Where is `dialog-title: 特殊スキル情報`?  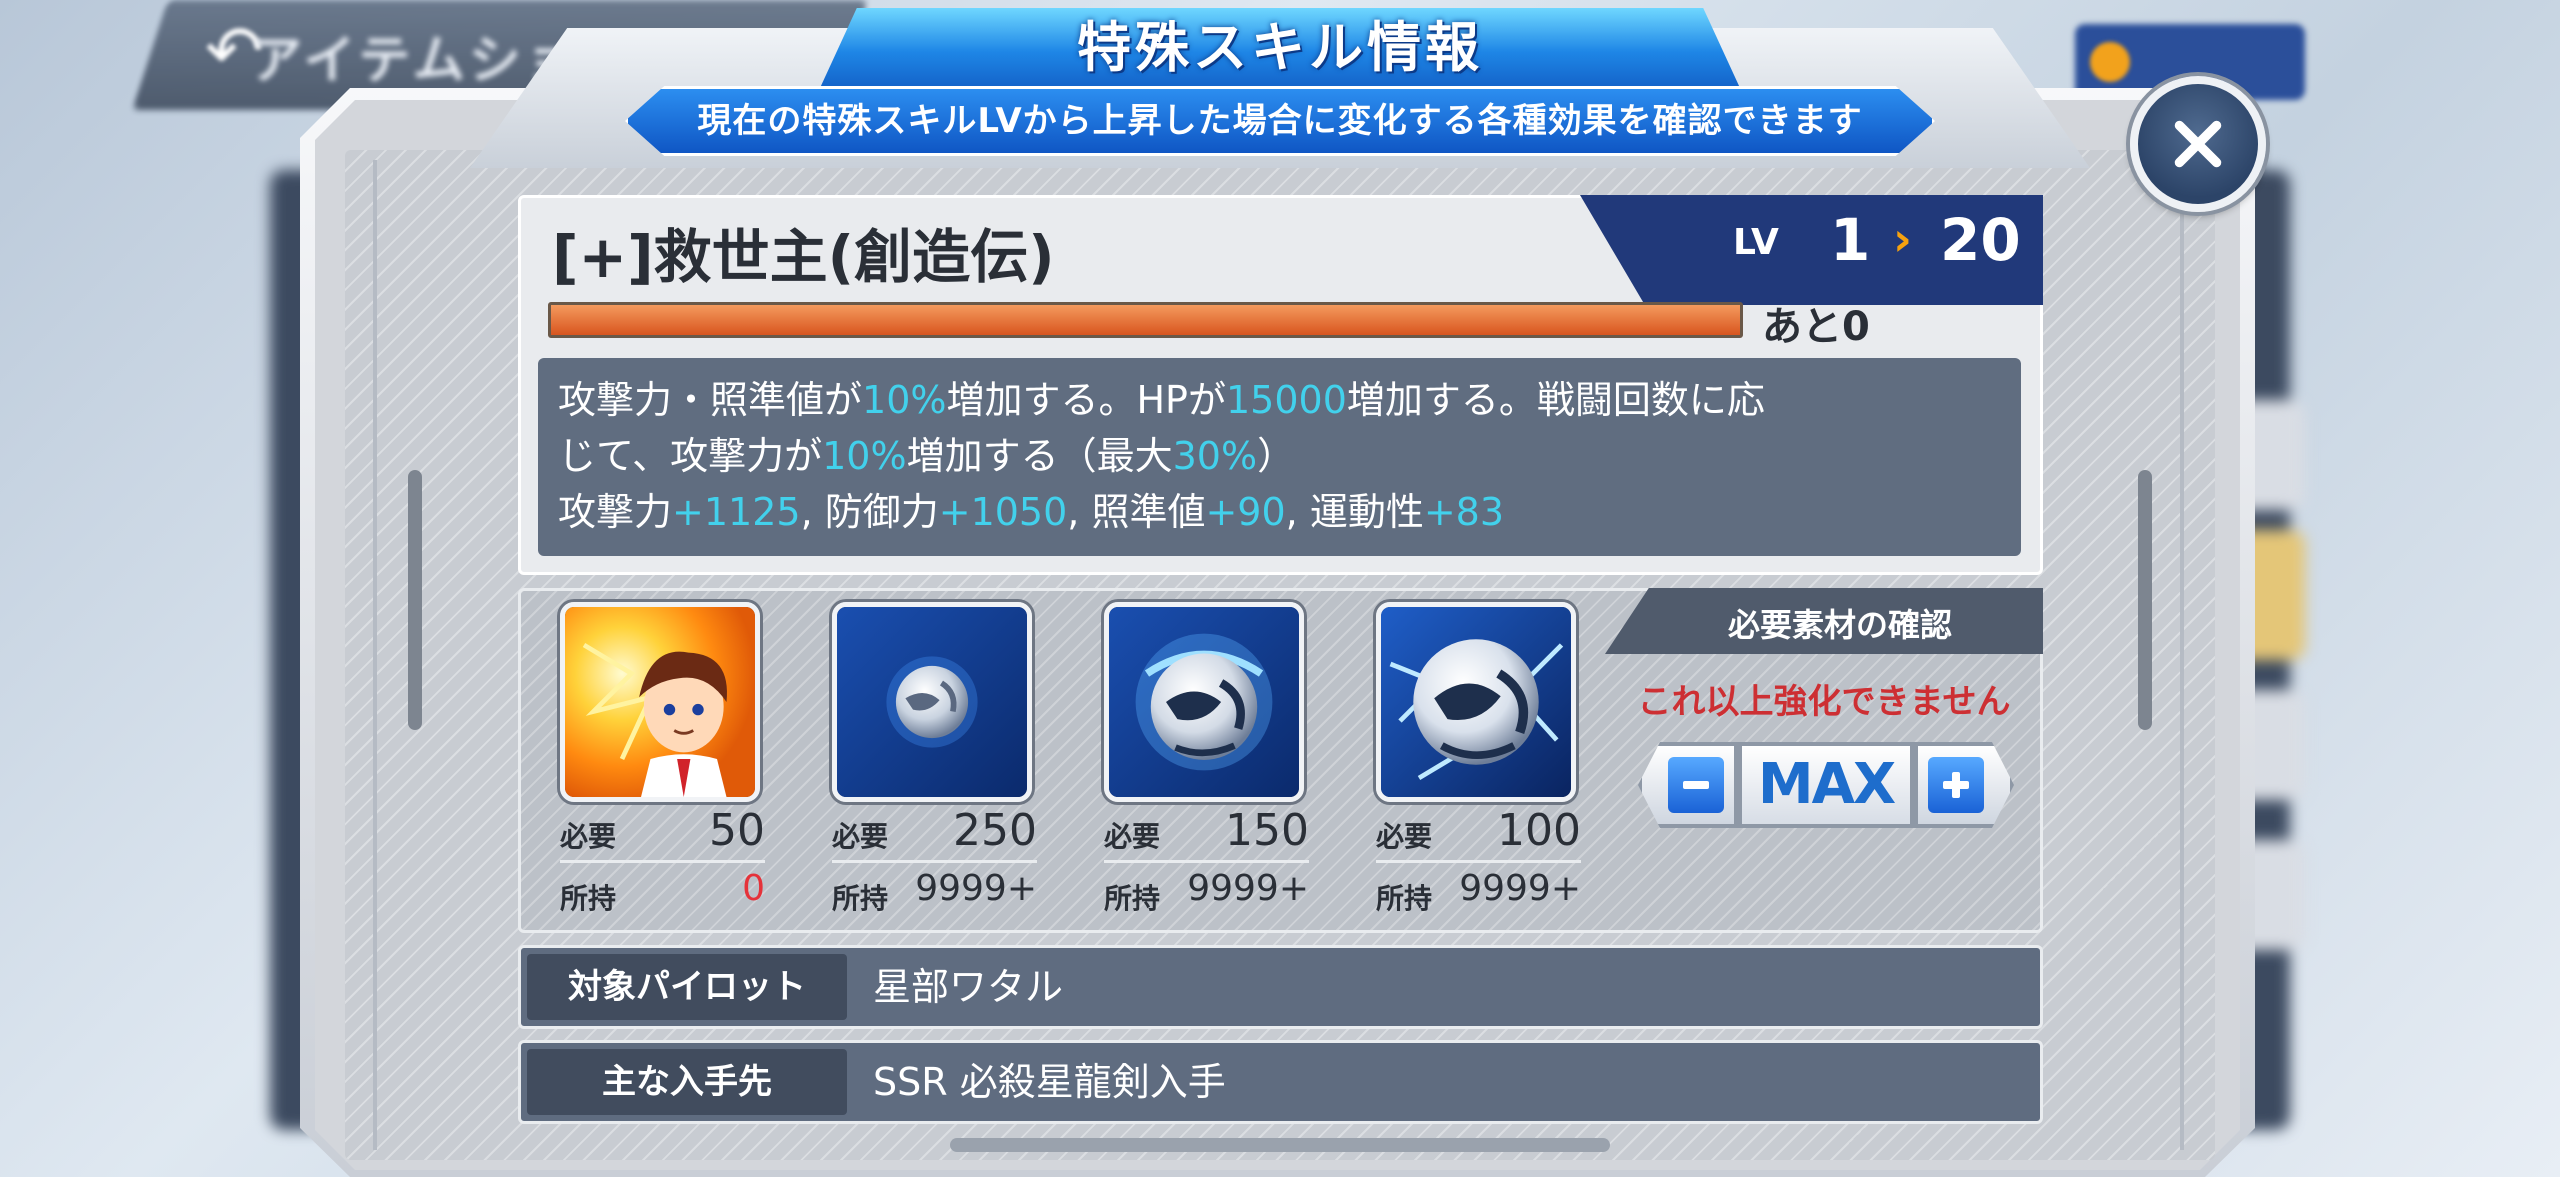
dialog-title: 特殊スキル情報 is located at coordinates (1280, 47).